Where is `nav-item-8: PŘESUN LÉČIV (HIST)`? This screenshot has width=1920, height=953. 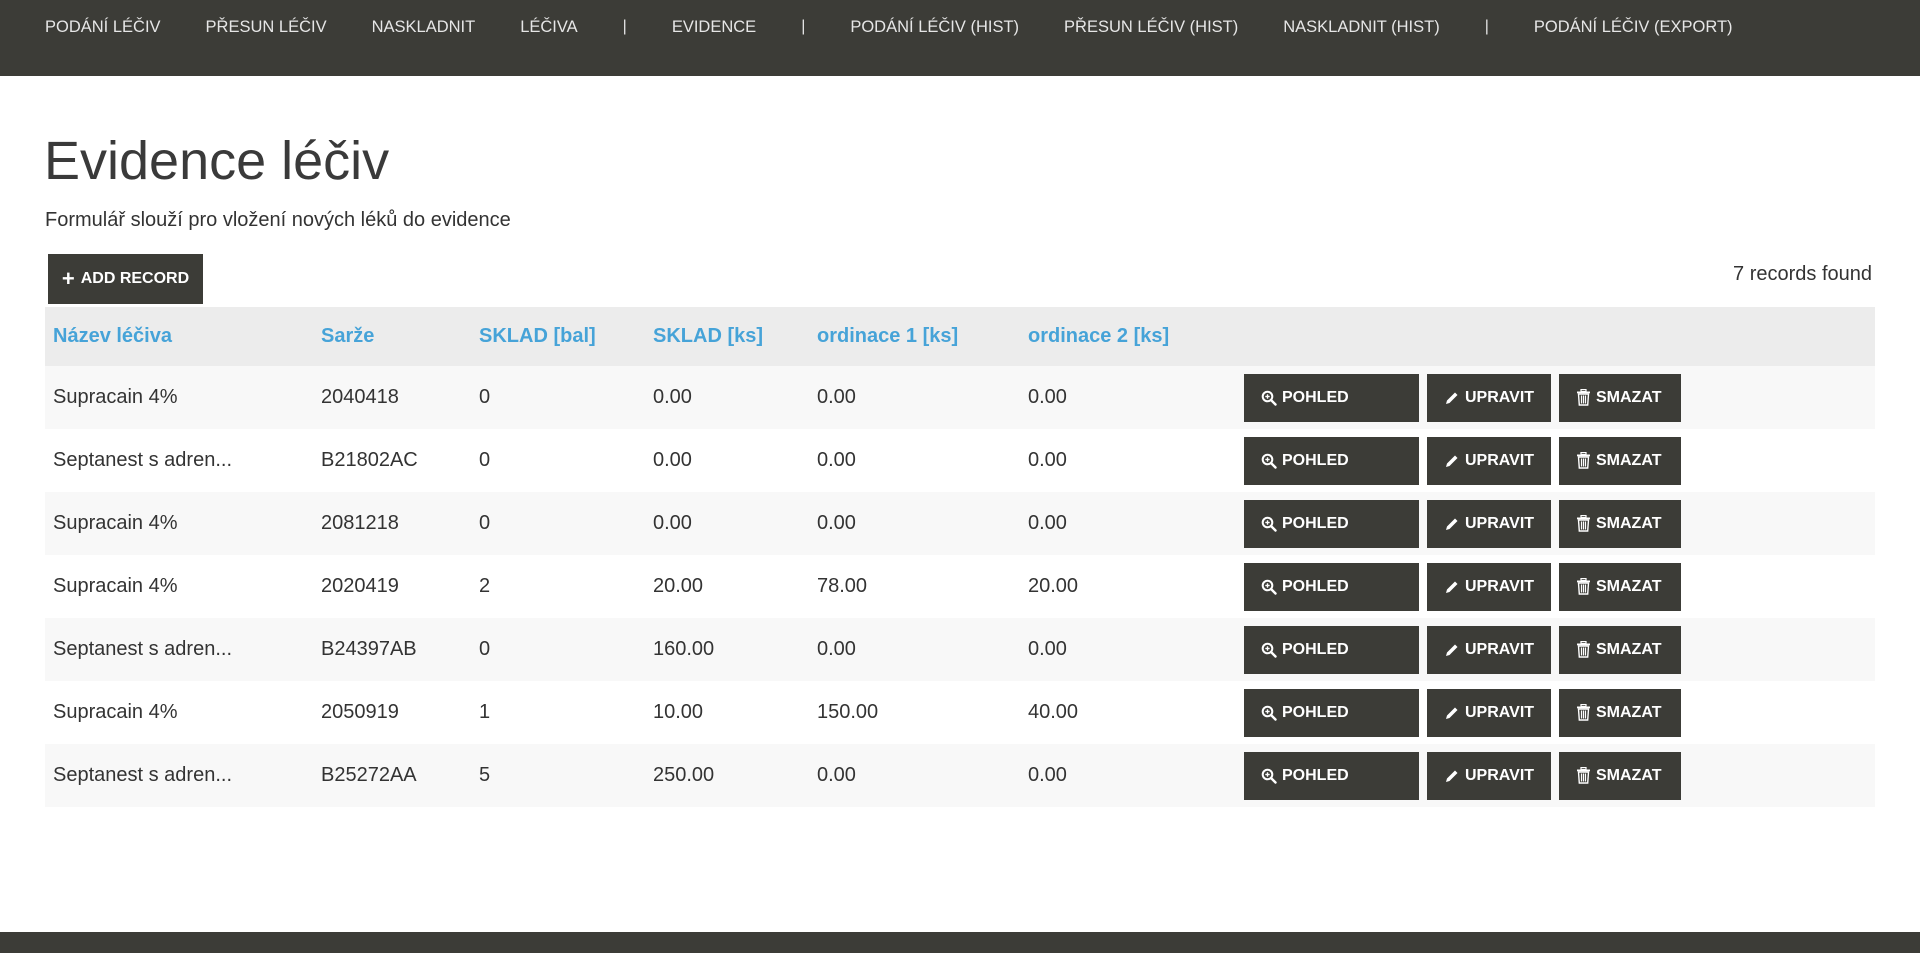 nav-item-8: PŘESUN LÉČIV (HIST) is located at coordinates (1151, 27).